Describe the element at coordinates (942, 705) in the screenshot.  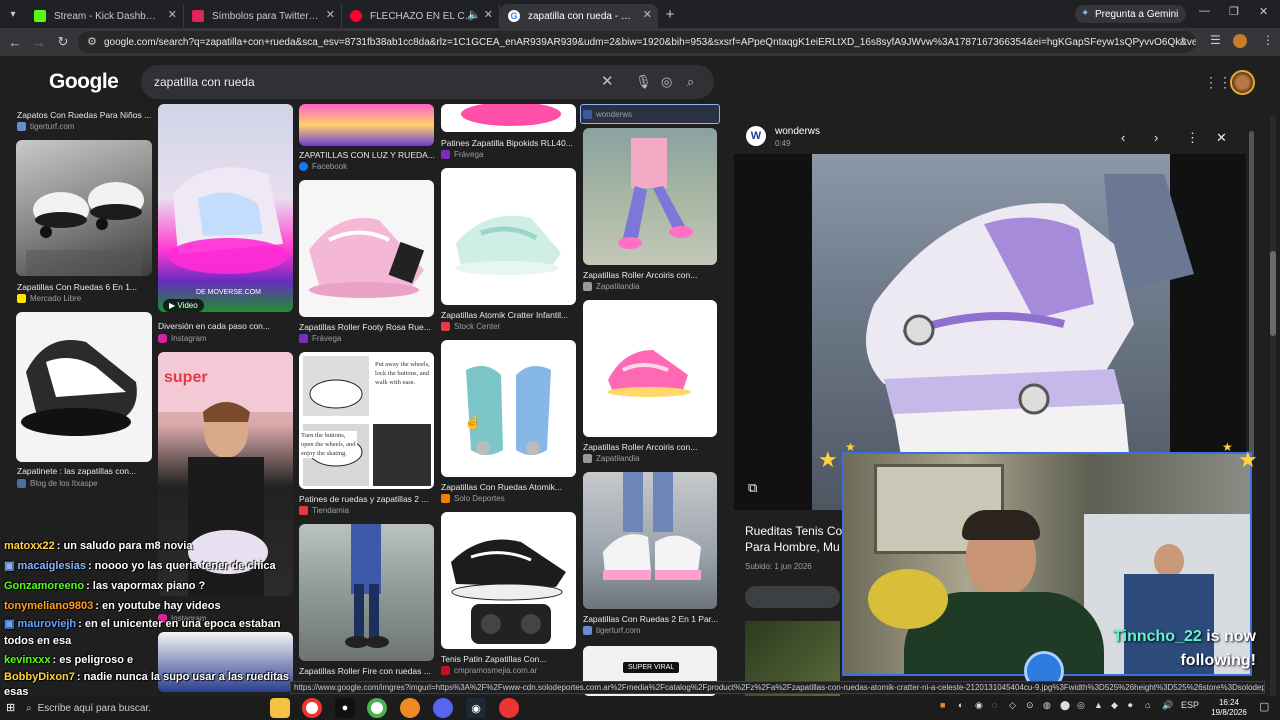
I see `tray-icon: ■` at that location.